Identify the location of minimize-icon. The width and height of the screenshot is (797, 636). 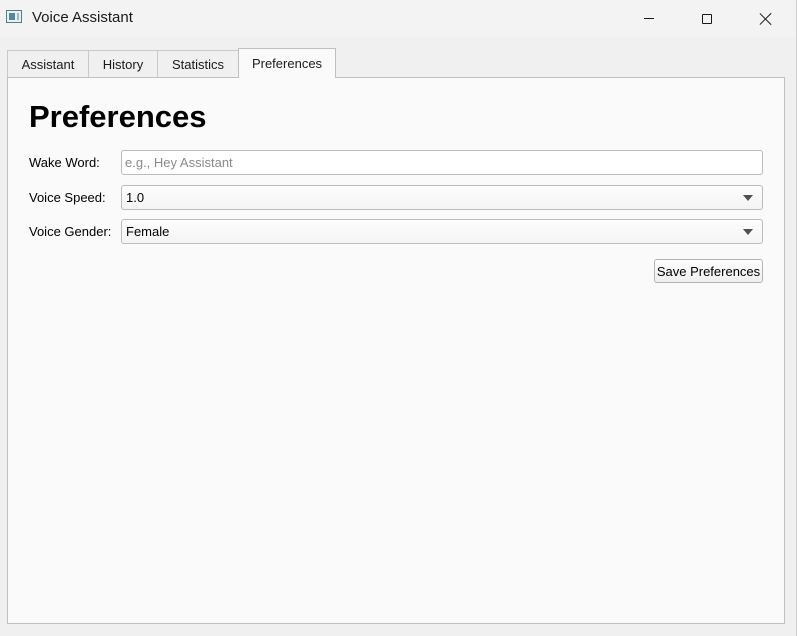
(649, 18).